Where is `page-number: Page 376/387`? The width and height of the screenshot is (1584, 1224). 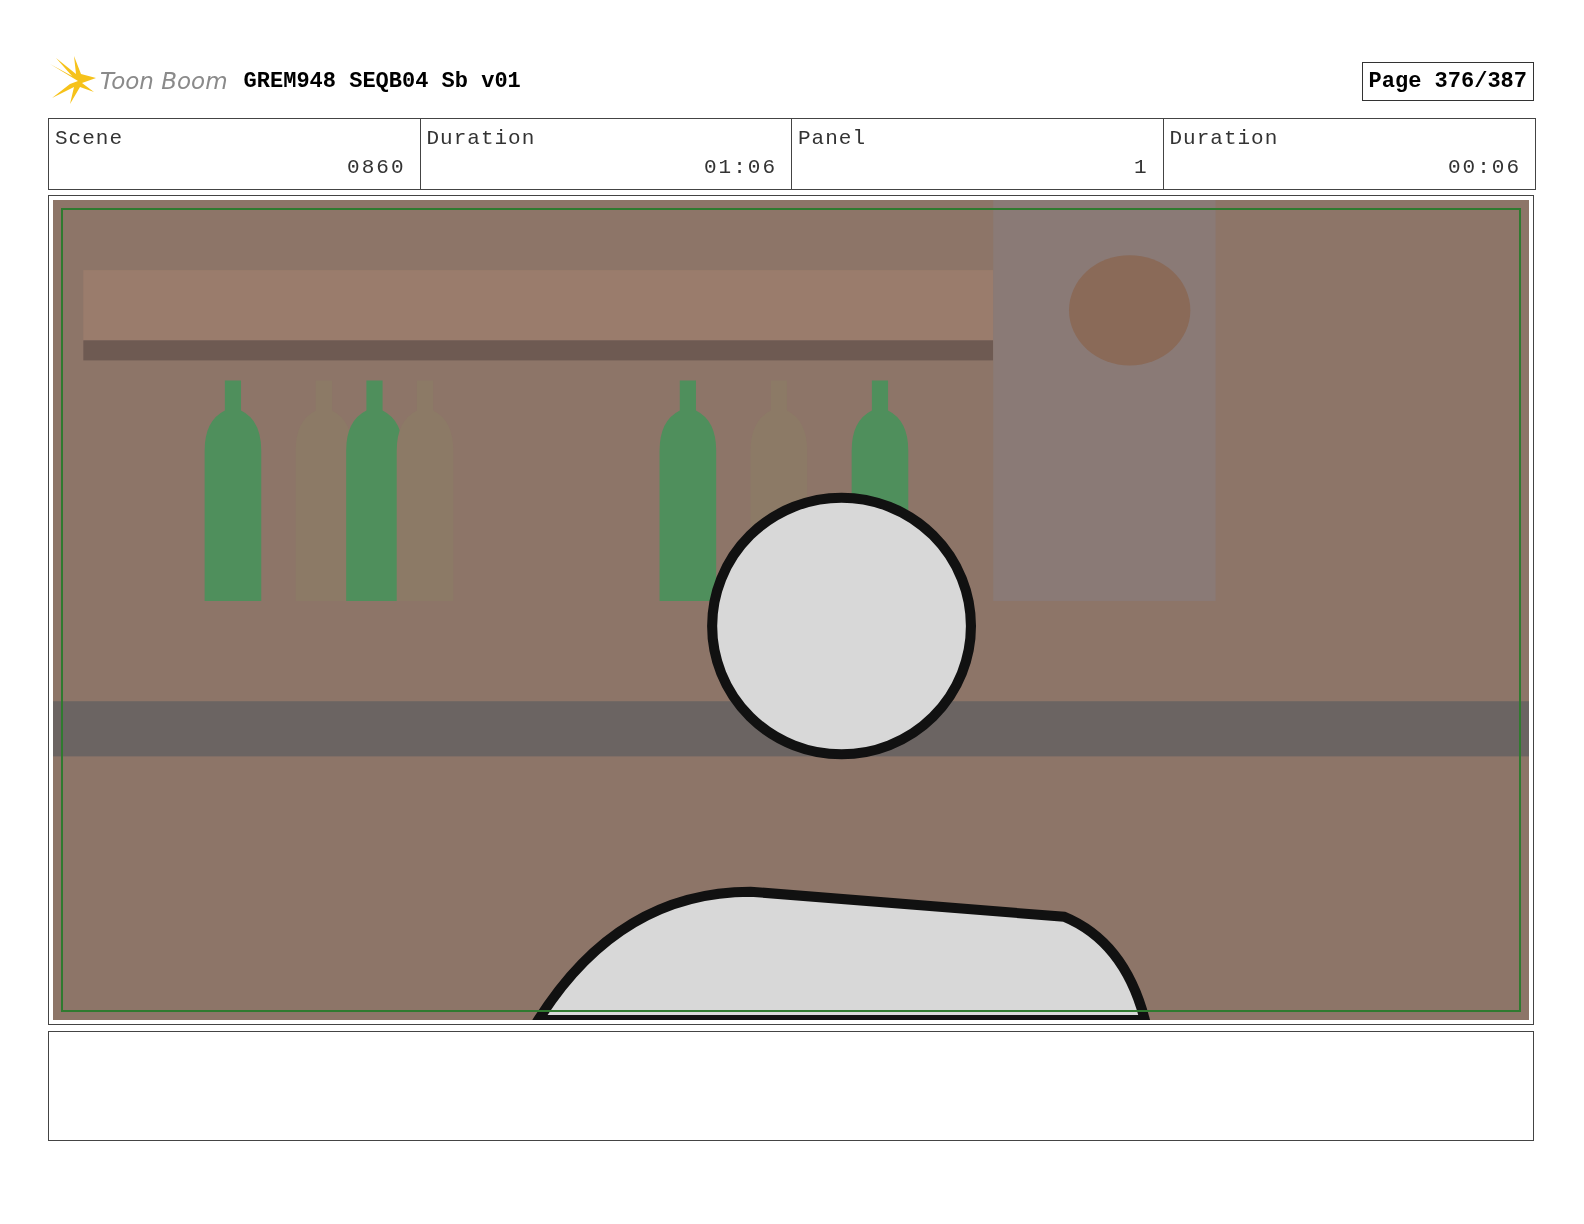 page-number: Page 376/387 is located at coordinates (1447, 81).